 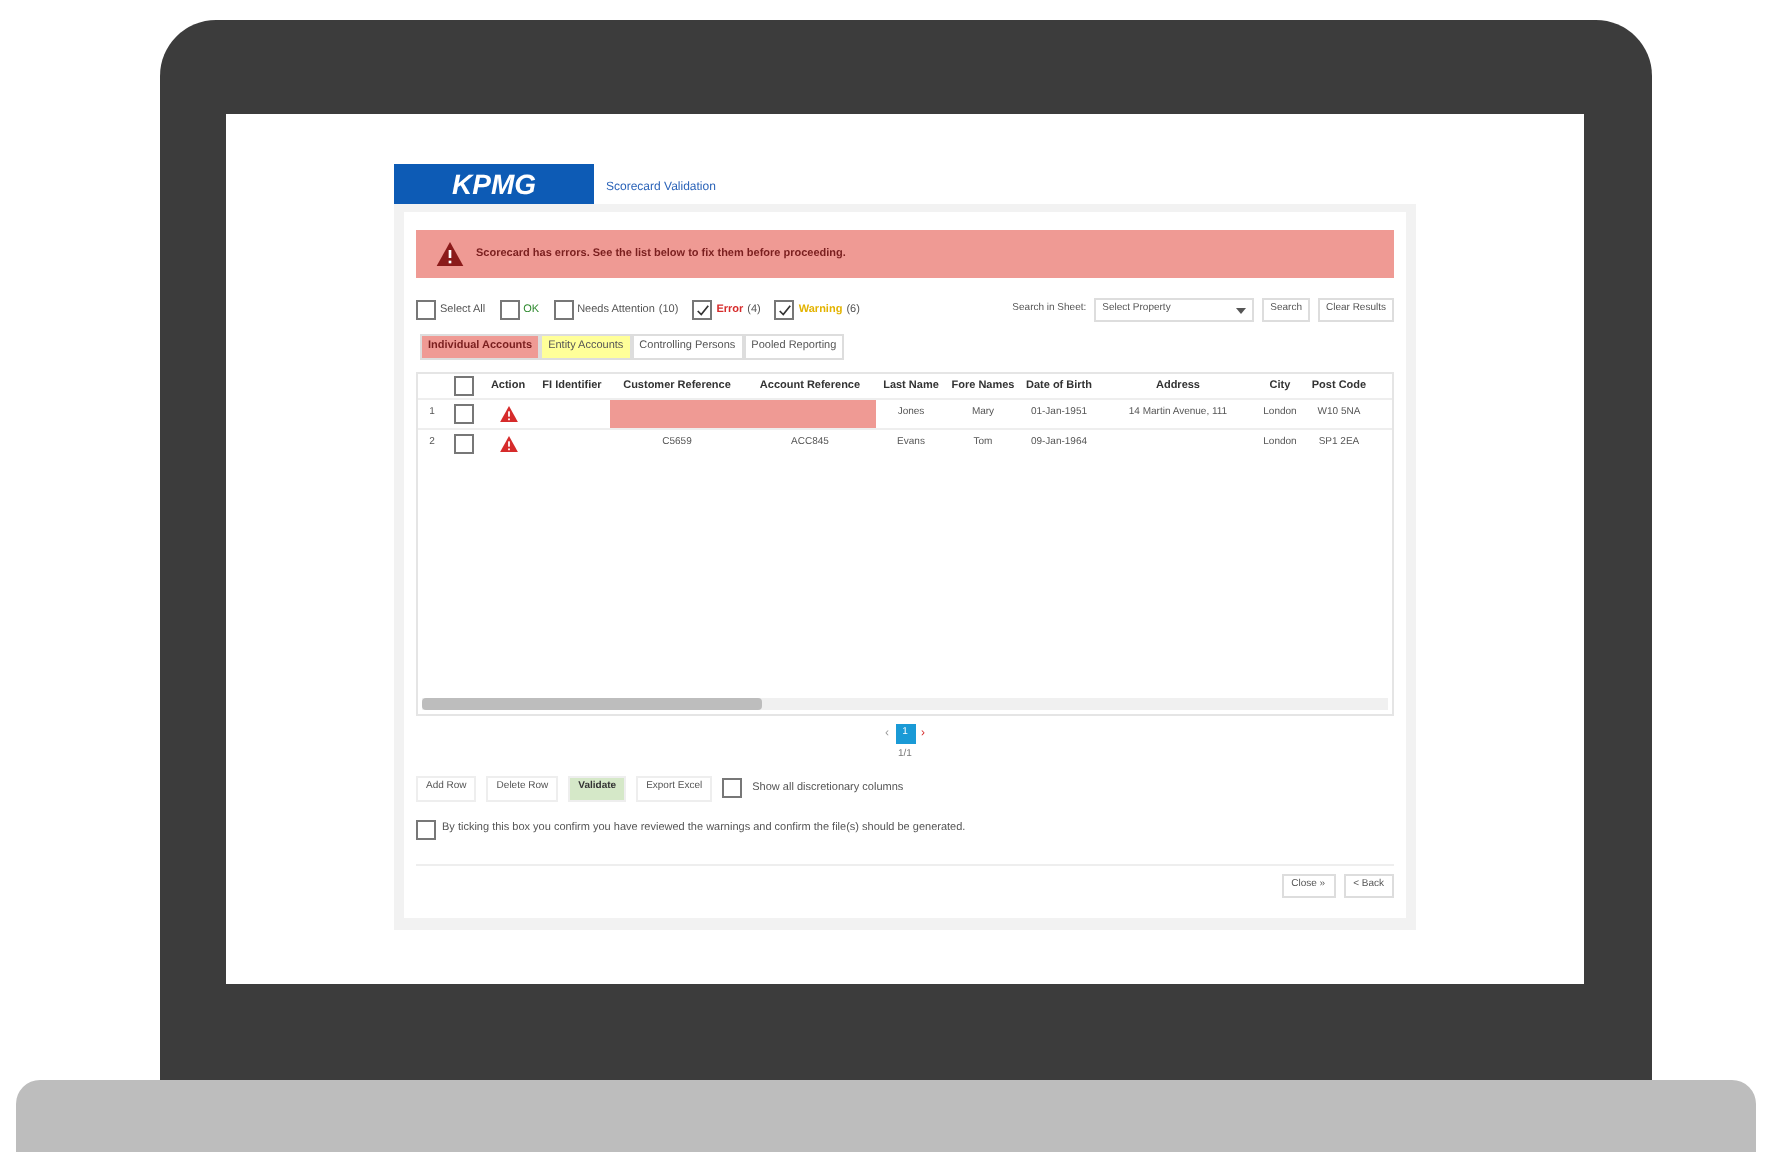 I want to click on horizontal-scrollbar, so click(x=905, y=704).